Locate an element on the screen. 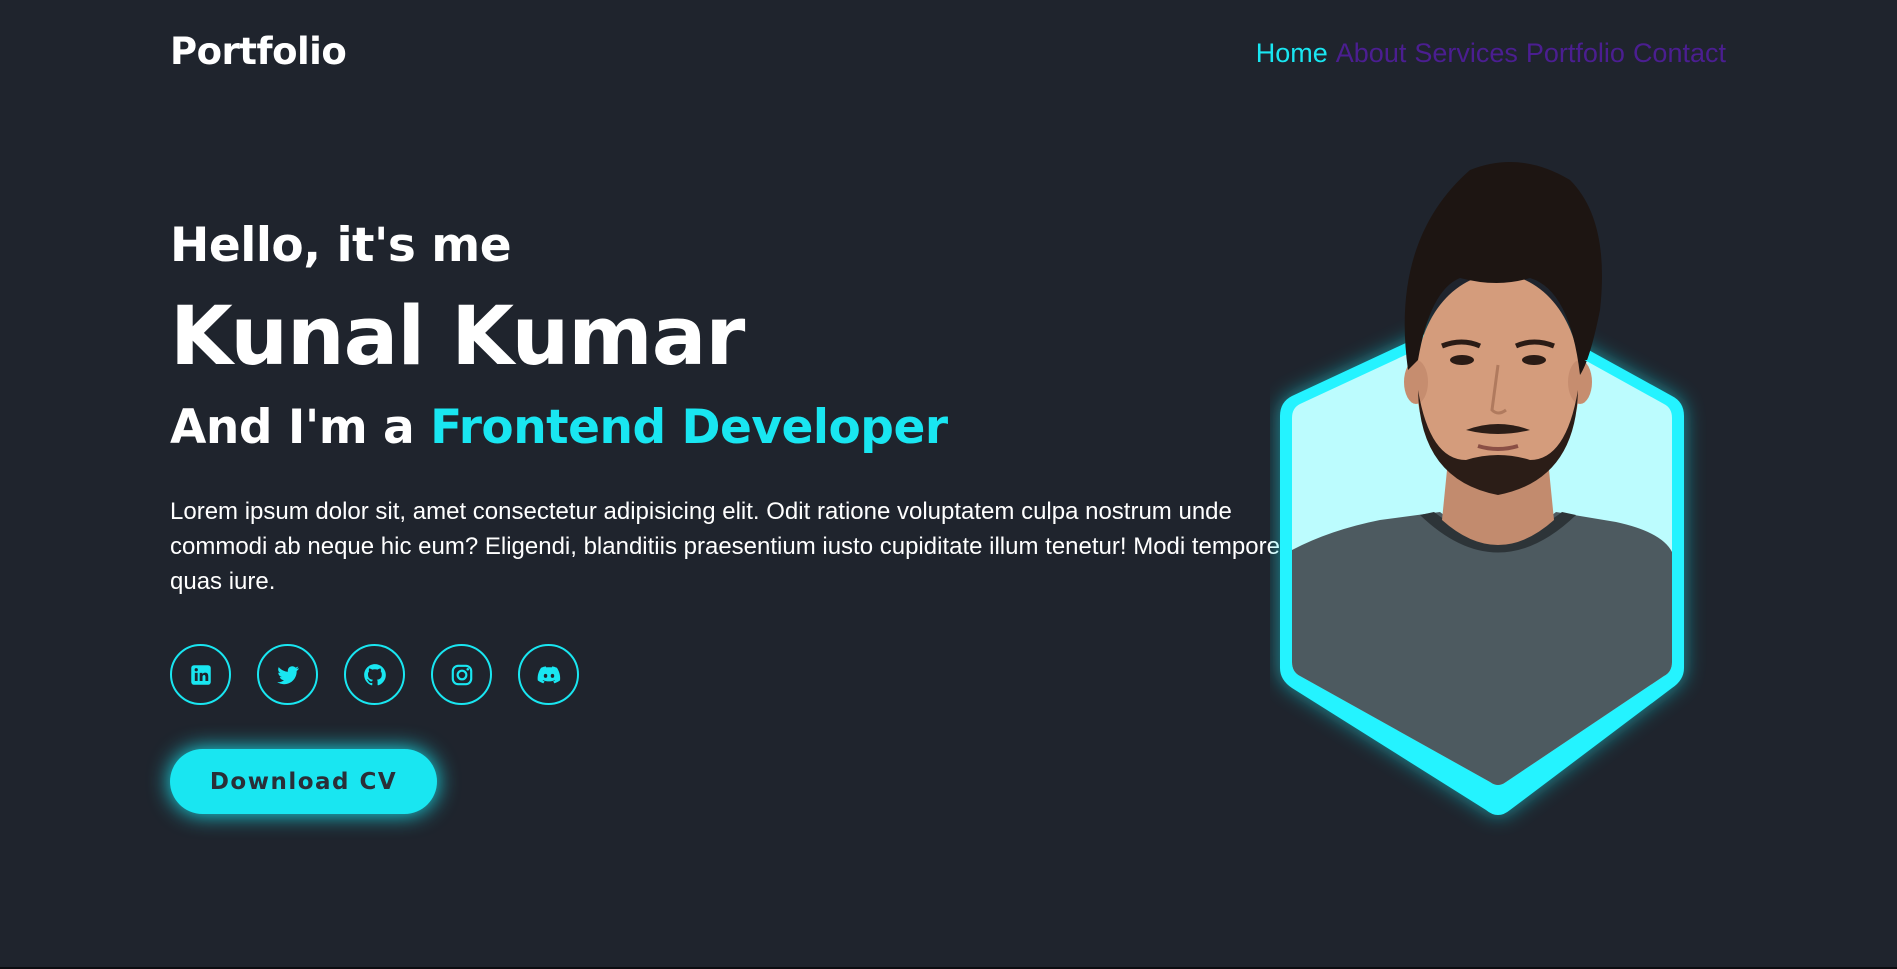  main-nav: Home About Services Portfolio Contact is located at coordinates (1491, 53).